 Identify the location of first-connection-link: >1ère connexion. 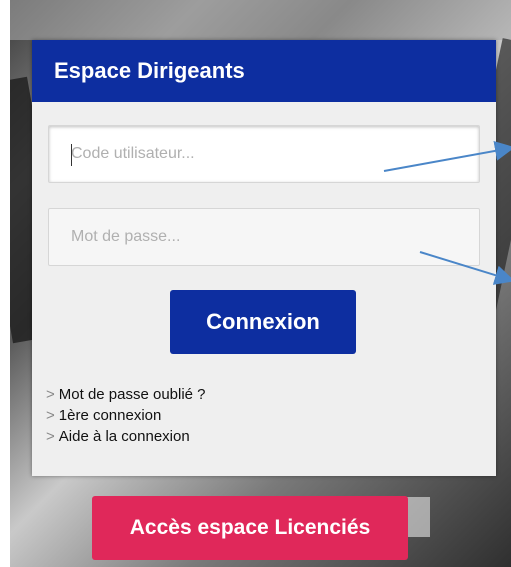
(126, 415).